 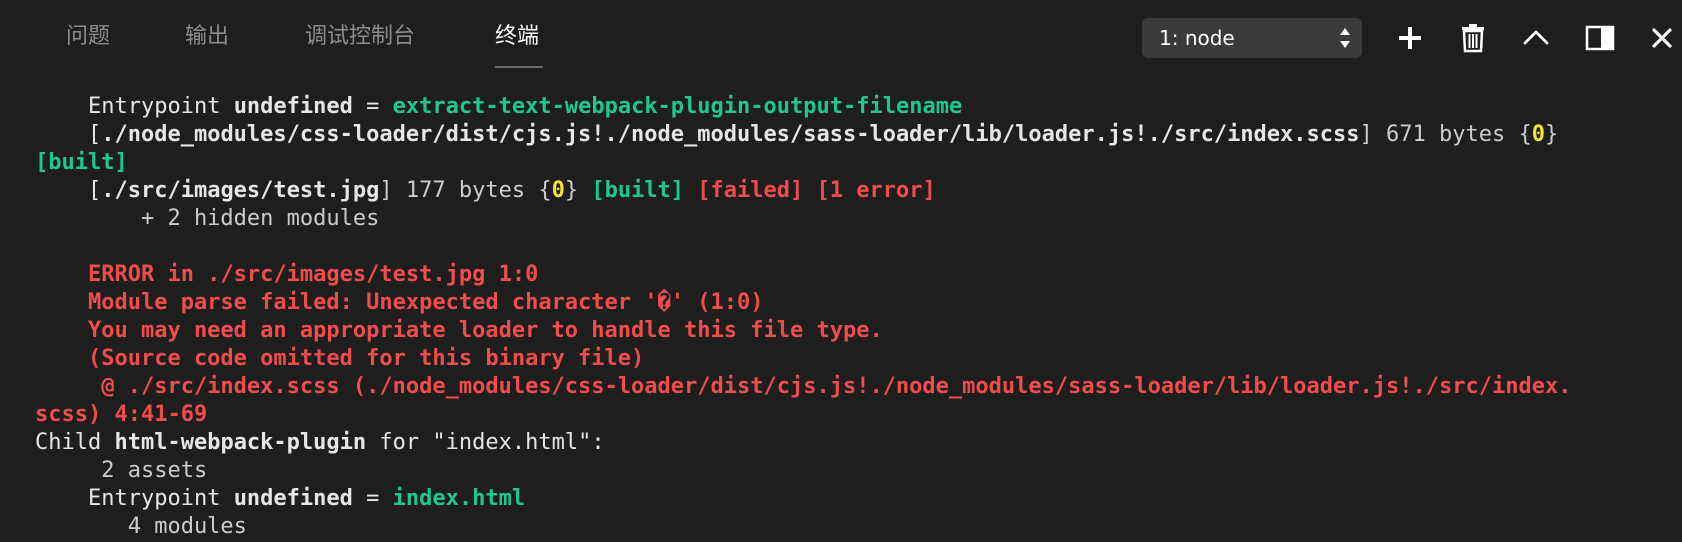 I want to click on terminal-selector: 1: node, so click(x=1252, y=38).